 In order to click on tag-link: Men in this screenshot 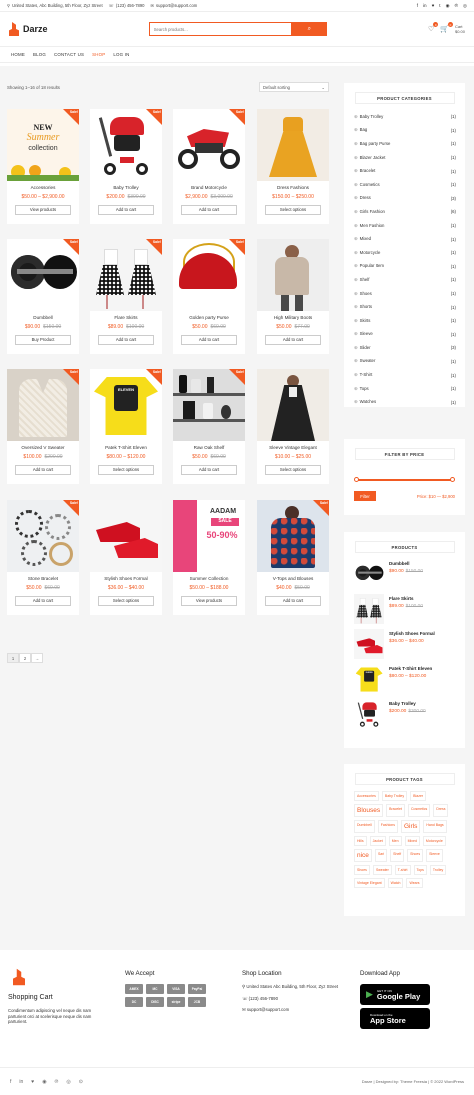, I will do `click(395, 841)`.